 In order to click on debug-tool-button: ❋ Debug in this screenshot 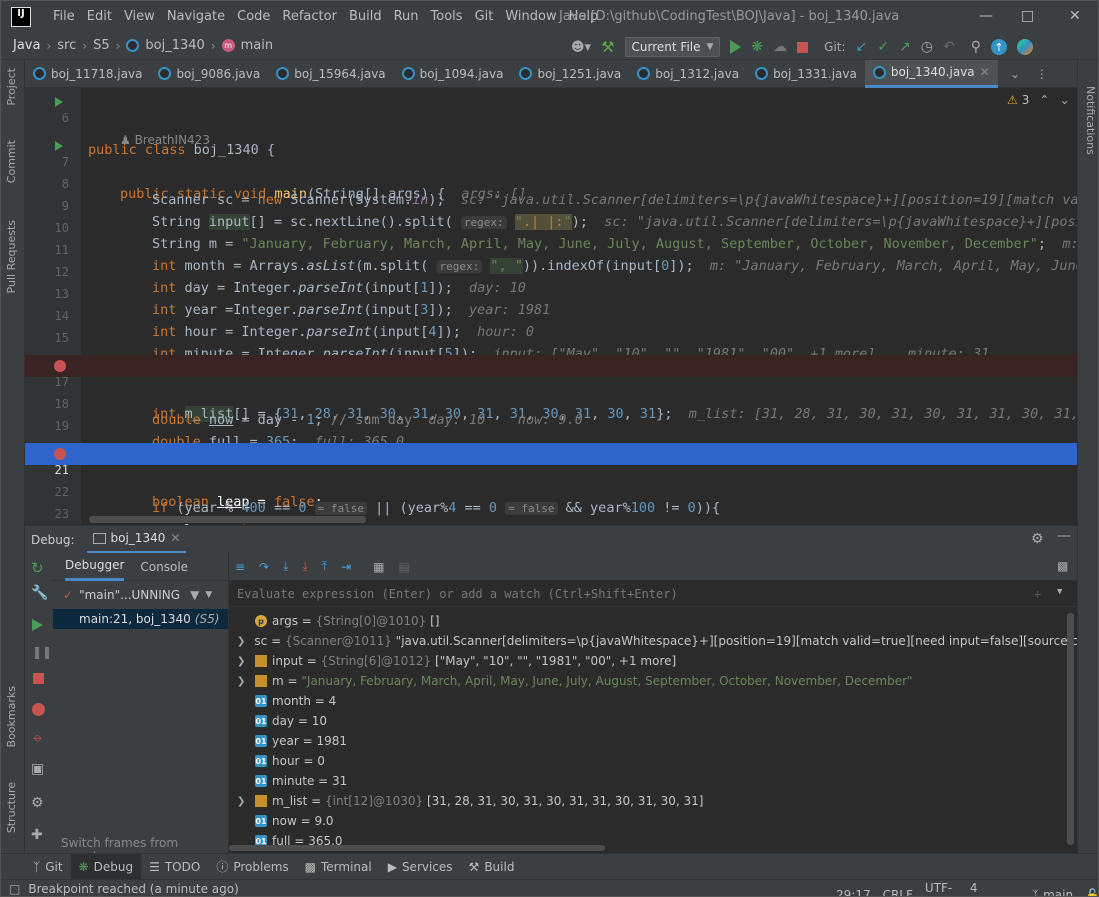, I will do `click(106, 866)`.